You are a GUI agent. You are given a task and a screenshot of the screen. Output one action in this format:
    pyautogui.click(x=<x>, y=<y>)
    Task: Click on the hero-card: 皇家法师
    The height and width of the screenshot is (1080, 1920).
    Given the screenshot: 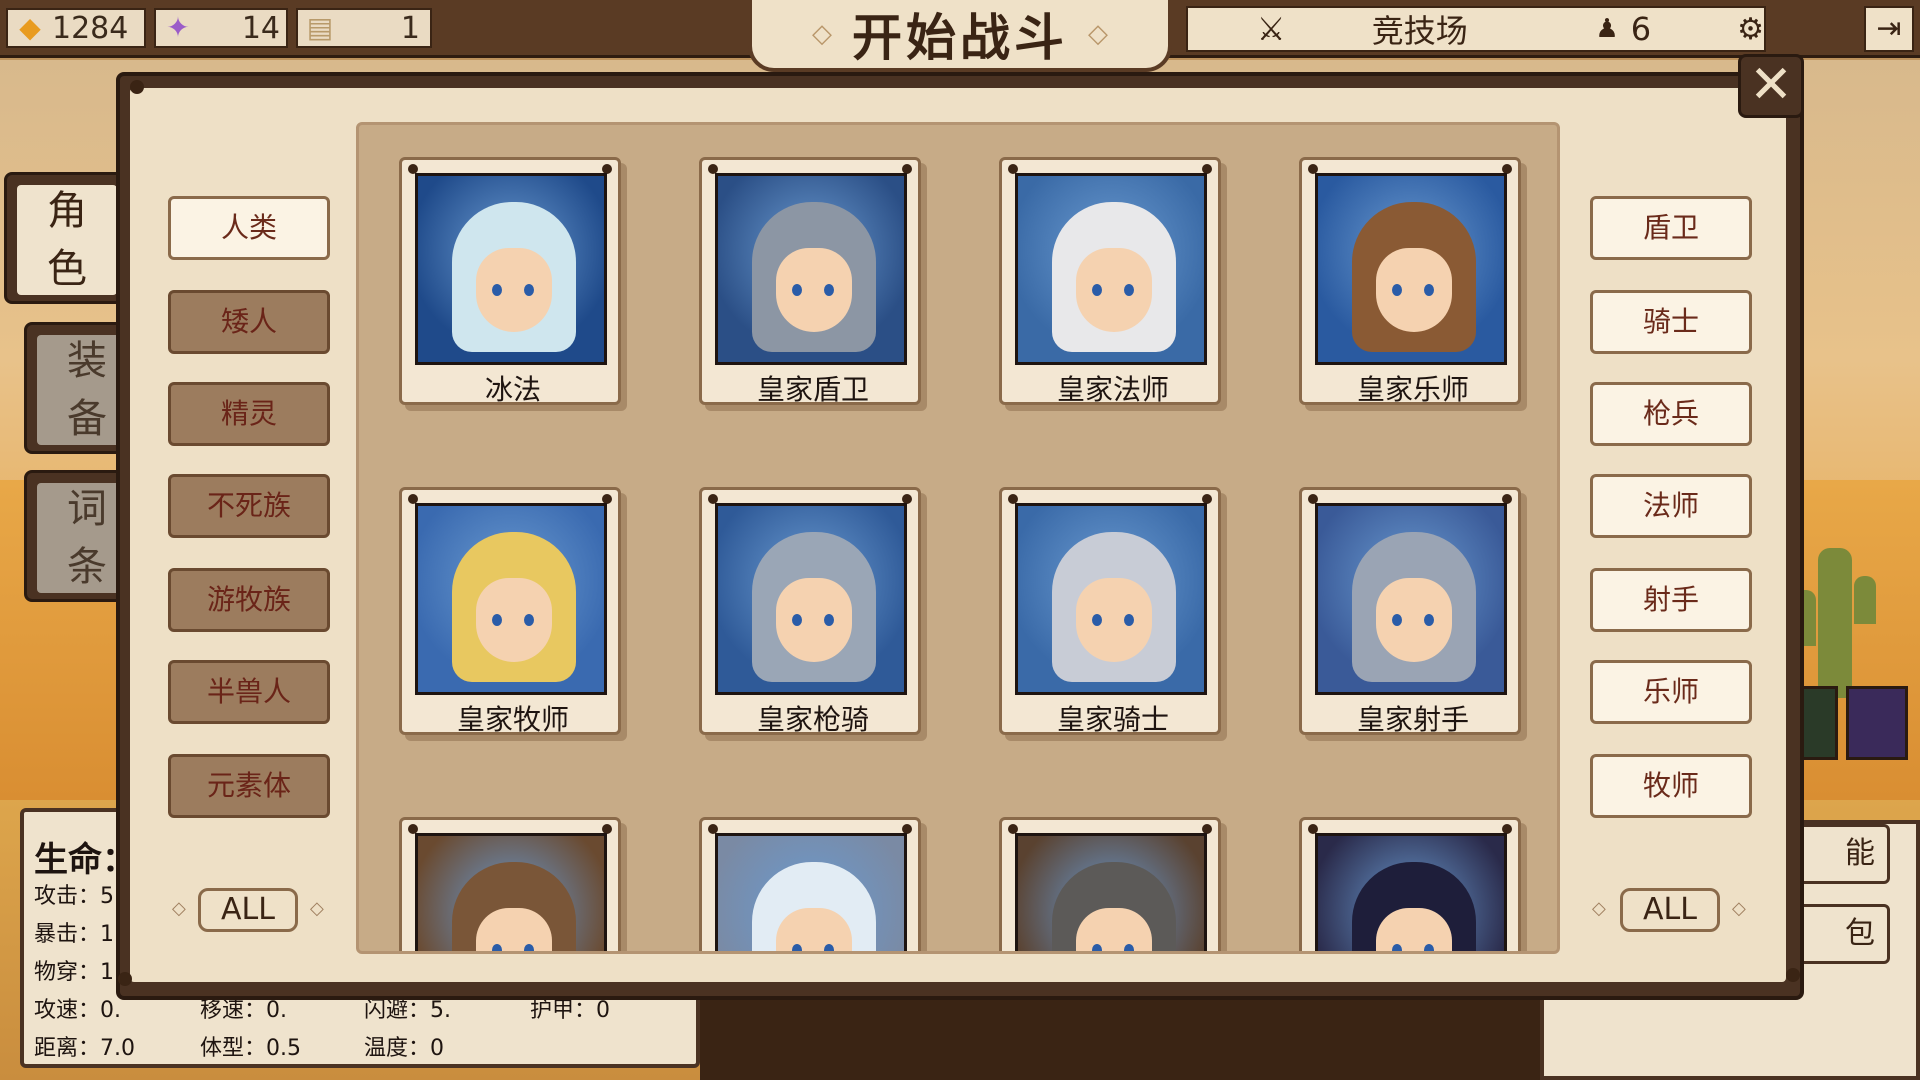 What is the action you would take?
    pyautogui.click(x=1110, y=281)
    